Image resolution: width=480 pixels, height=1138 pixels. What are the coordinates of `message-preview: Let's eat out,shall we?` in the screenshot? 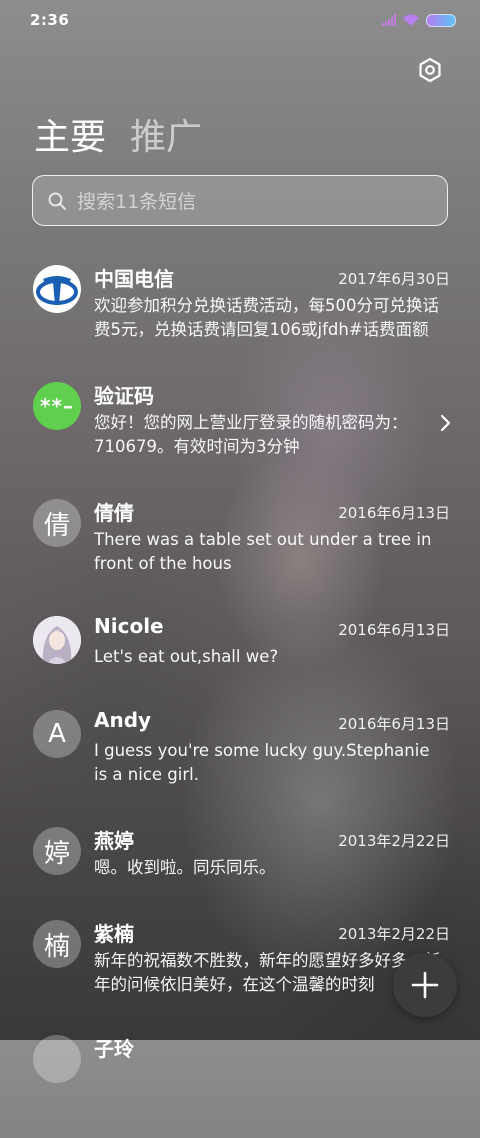 It's located at (186, 656).